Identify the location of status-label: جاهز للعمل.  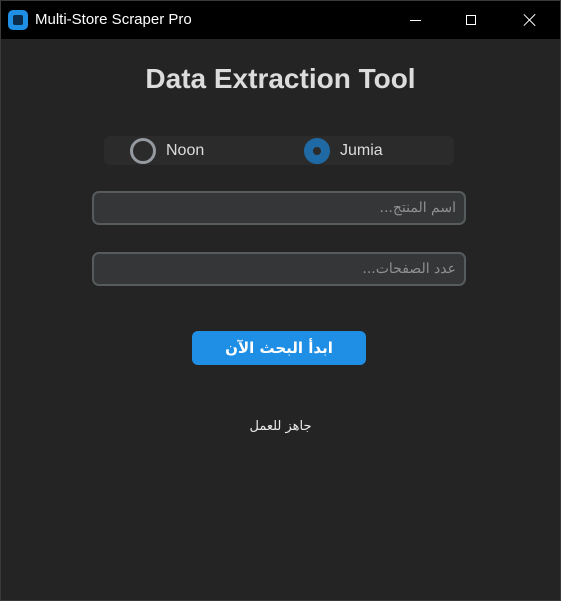
(280, 426).